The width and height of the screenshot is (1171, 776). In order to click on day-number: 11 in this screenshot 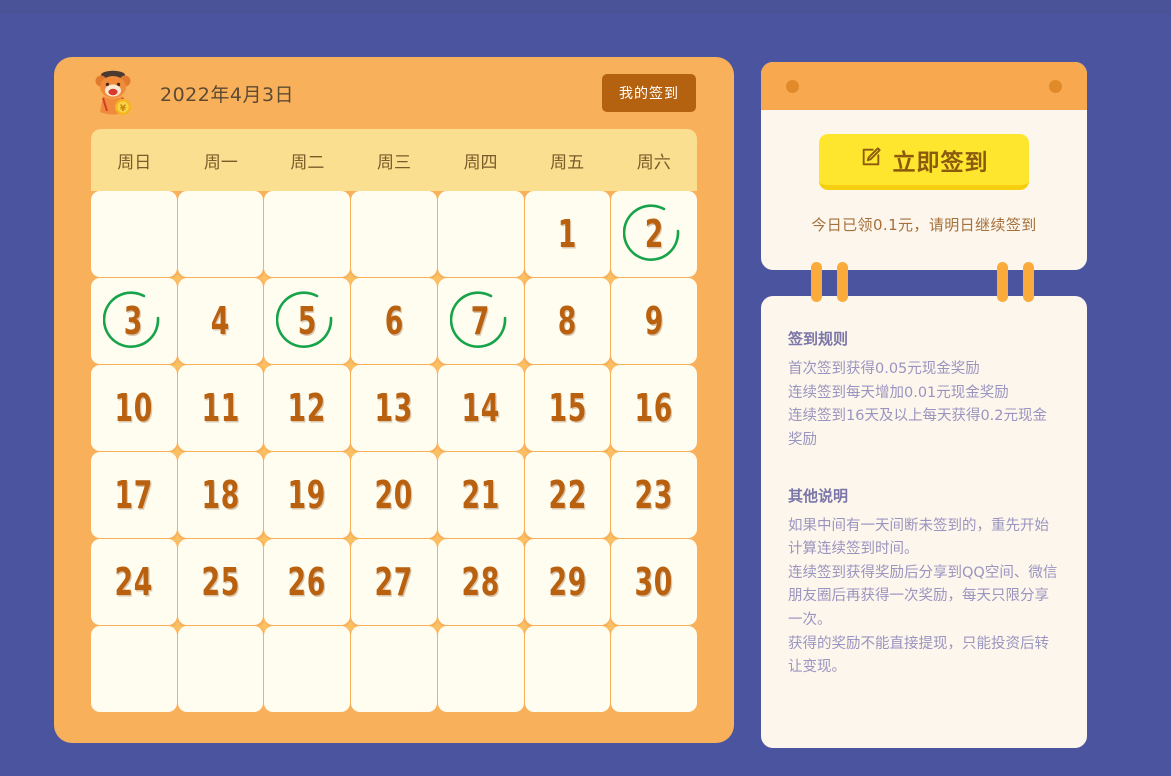, I will do `click(220, 408)`.